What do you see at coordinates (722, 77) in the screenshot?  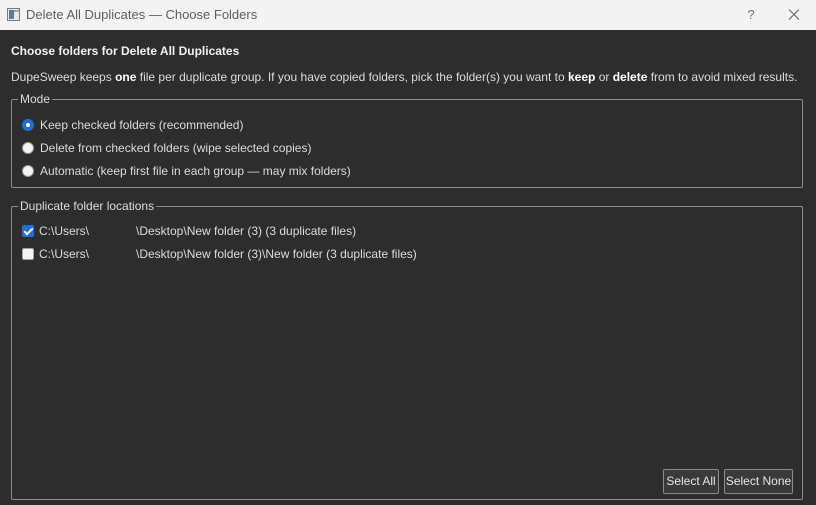 I see `description-text: from to avoid mixed results.` at bounding box center [722, 77].